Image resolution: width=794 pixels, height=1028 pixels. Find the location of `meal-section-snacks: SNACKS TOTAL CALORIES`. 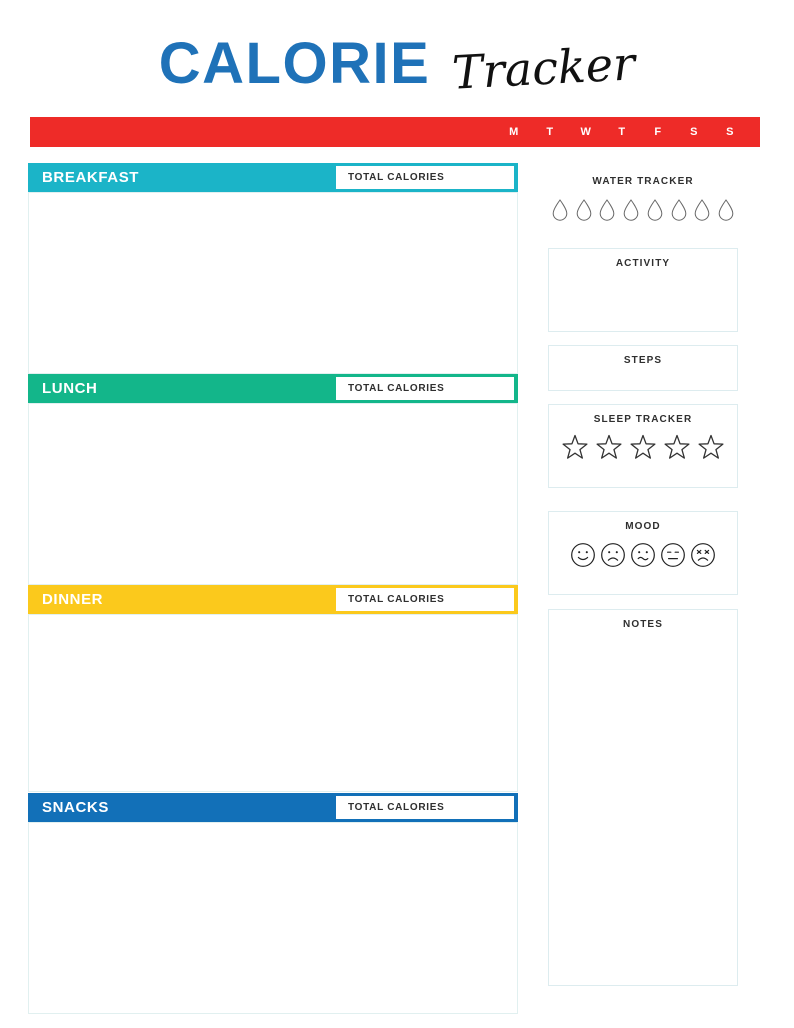

meal-section-snacks: SNACKS TOTAL CALORIES is located at coordinates (273, 903).